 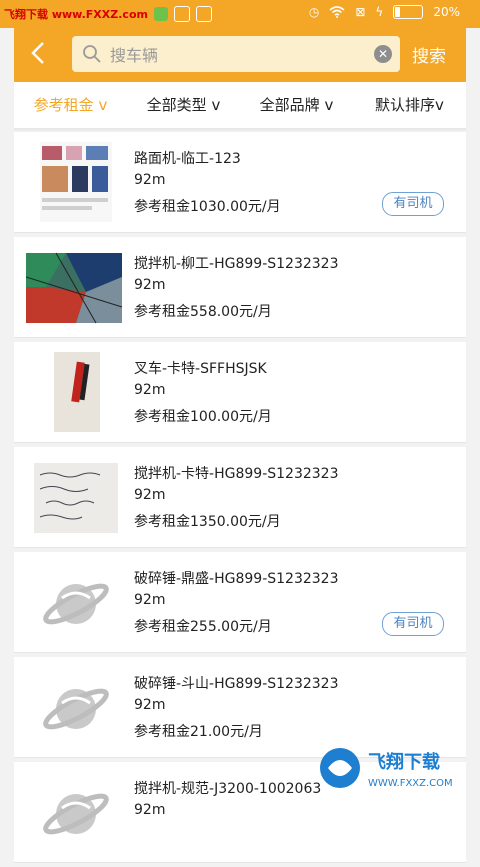 I want to click on vehicle-name: 搅拌机-规范-J3200-1002063, so click(x=228, y=789).